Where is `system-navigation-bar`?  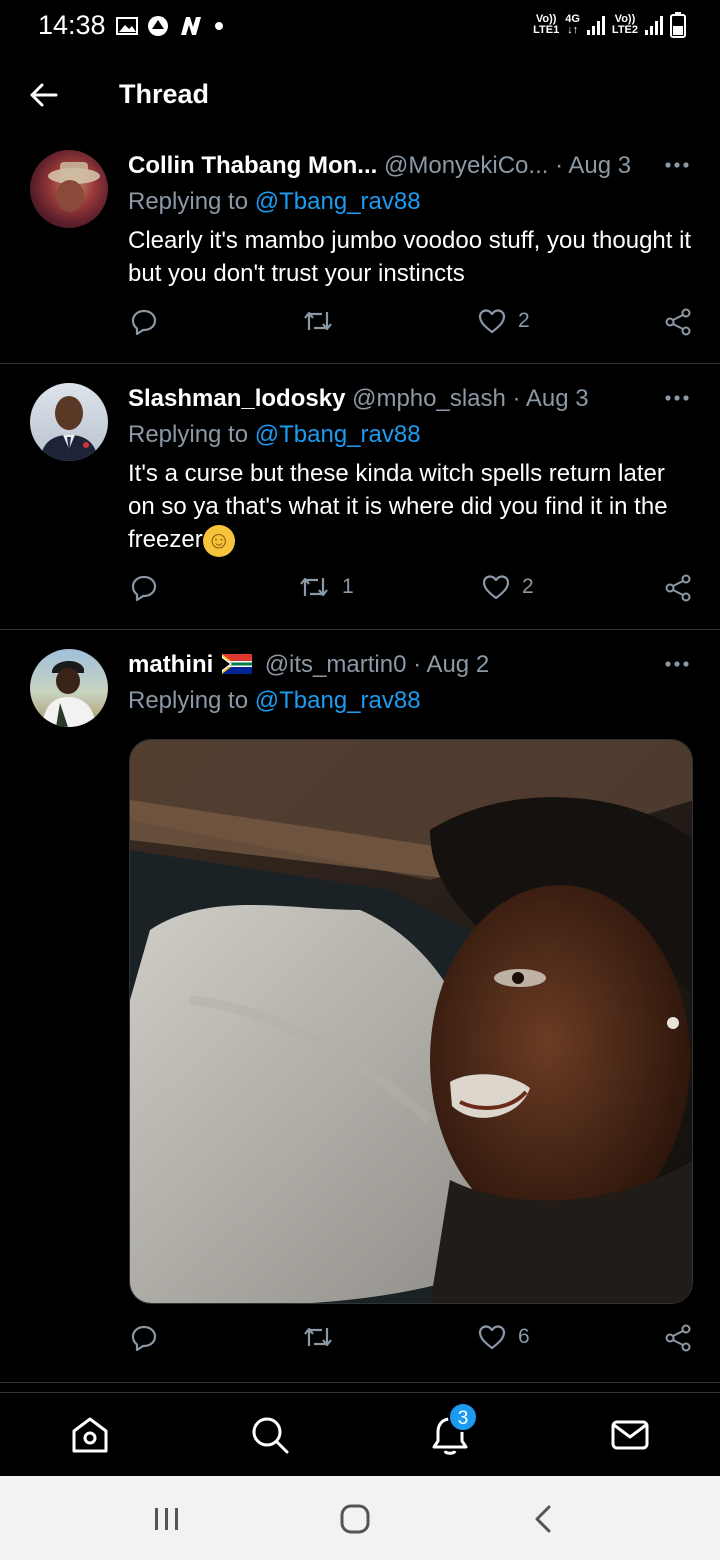 system-navigation-bar is located at coordinates (360, 1518).